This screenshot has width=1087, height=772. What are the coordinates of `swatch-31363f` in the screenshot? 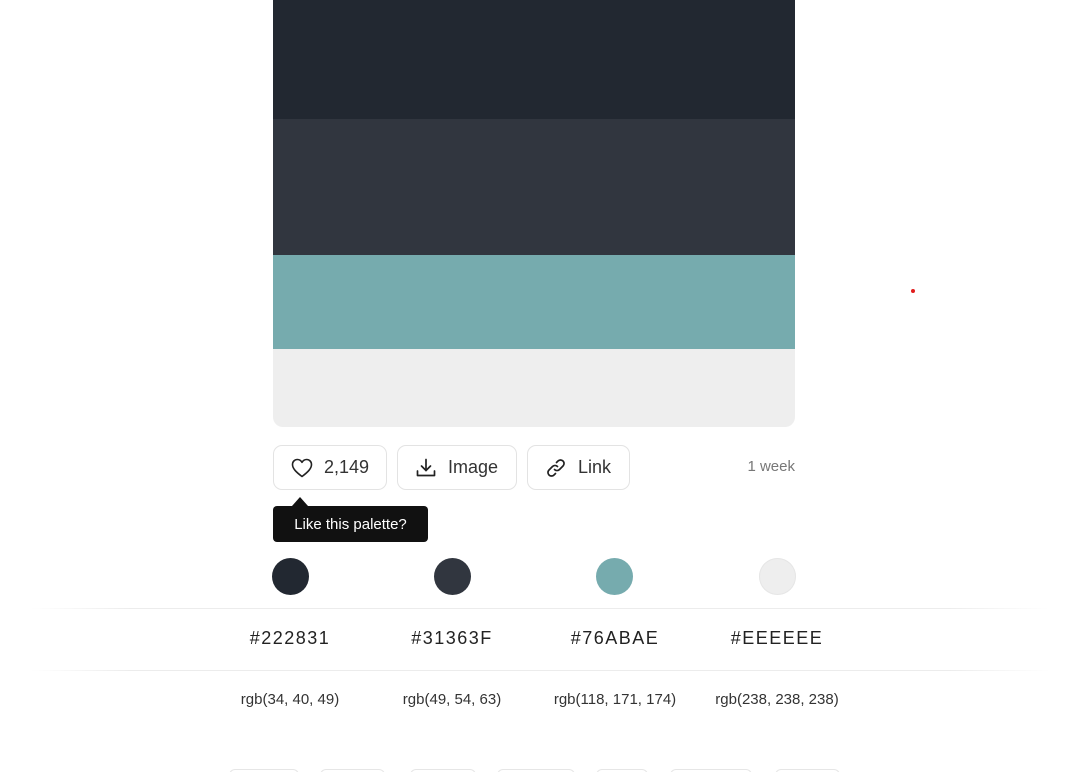 It's located at (534, 187).